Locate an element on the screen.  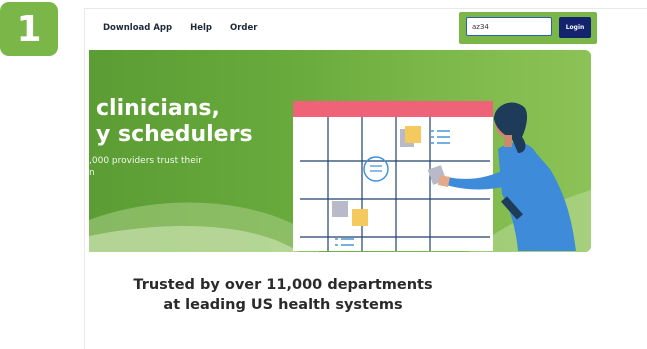
hero-subtitle-line-1: ,000 providers trust their is located at coordinates (145, 161).